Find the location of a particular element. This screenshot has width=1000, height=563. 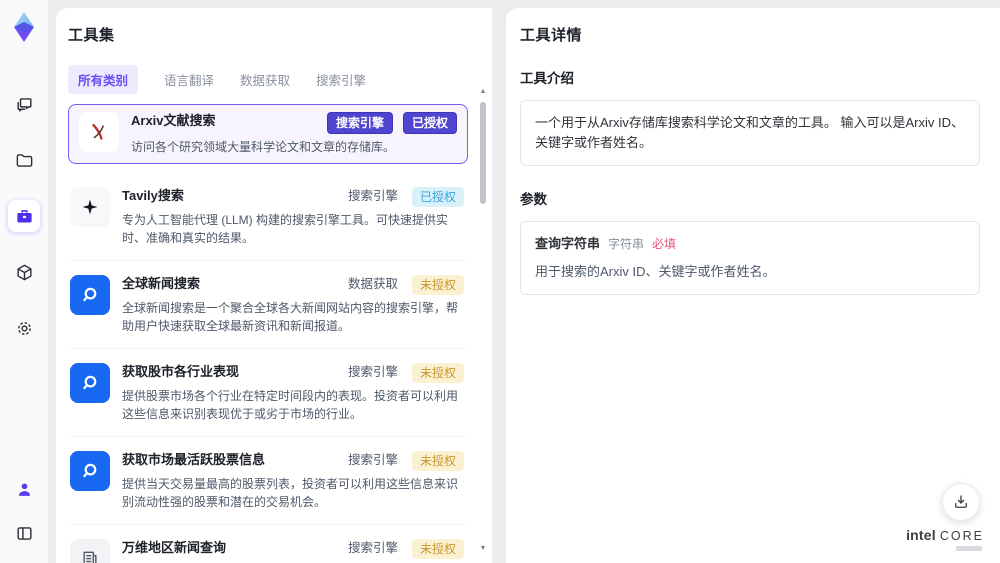

download-icon is located at coordinates (961, 502).